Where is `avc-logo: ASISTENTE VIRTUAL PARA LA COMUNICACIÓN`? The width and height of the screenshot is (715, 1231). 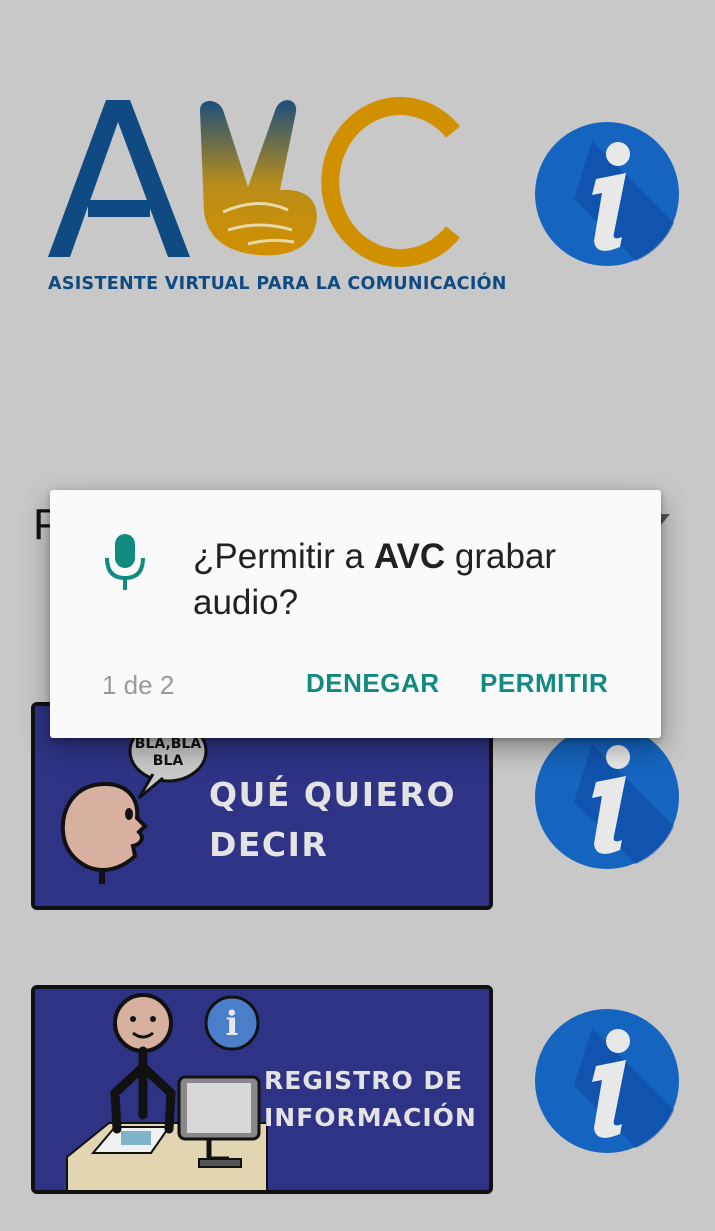
avc-logo: ASISTENTE VIRTUAL PARA LA COMUNICACIÓN is located at coordinates (277, 197).